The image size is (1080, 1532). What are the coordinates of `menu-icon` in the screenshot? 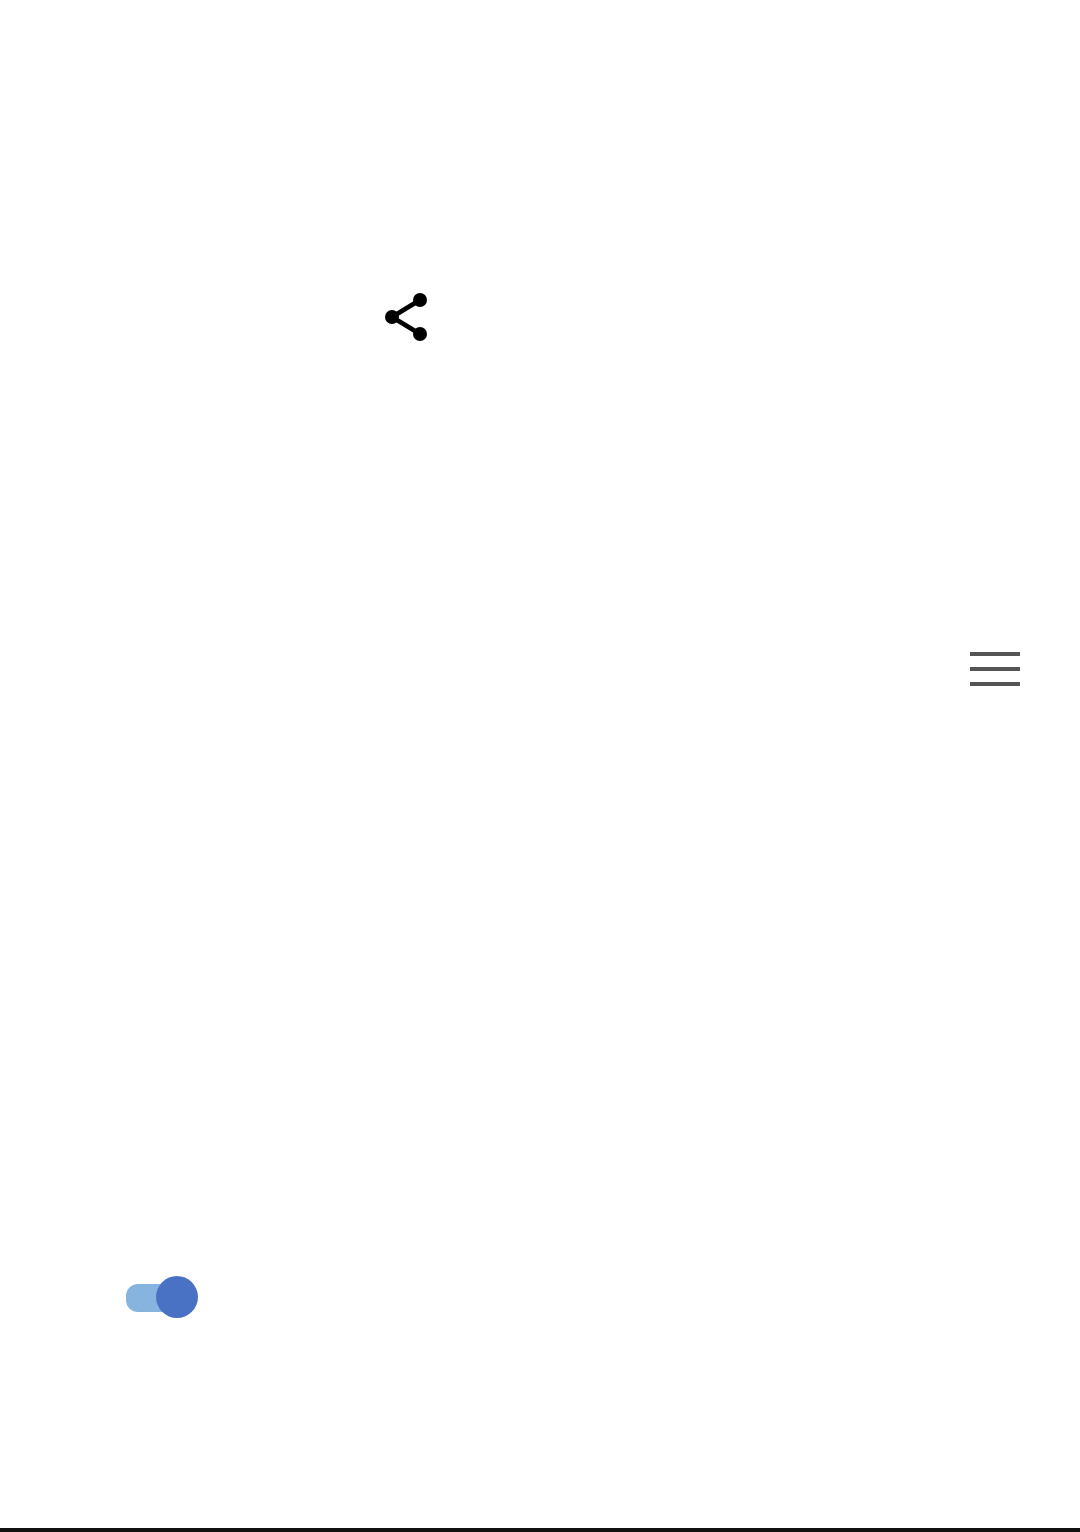 It's located at (995, 669).